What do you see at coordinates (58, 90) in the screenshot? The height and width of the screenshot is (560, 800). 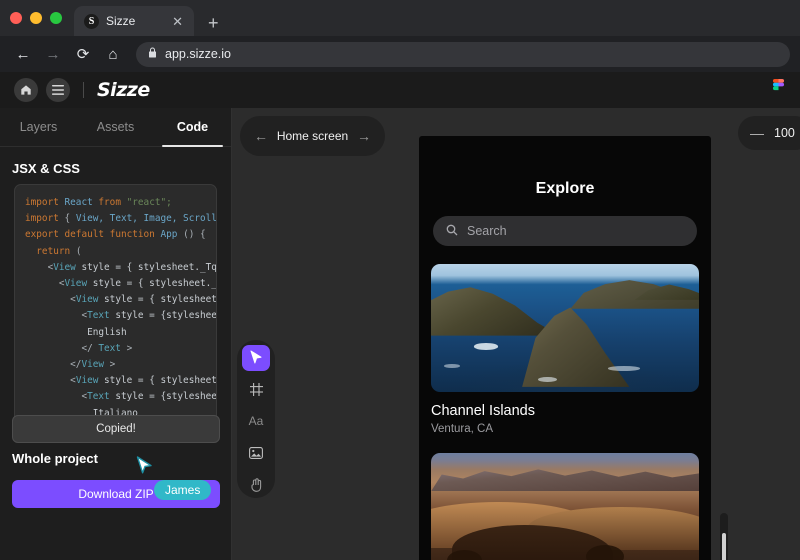 I see `menu-icon` at bounding box center [58, 90].